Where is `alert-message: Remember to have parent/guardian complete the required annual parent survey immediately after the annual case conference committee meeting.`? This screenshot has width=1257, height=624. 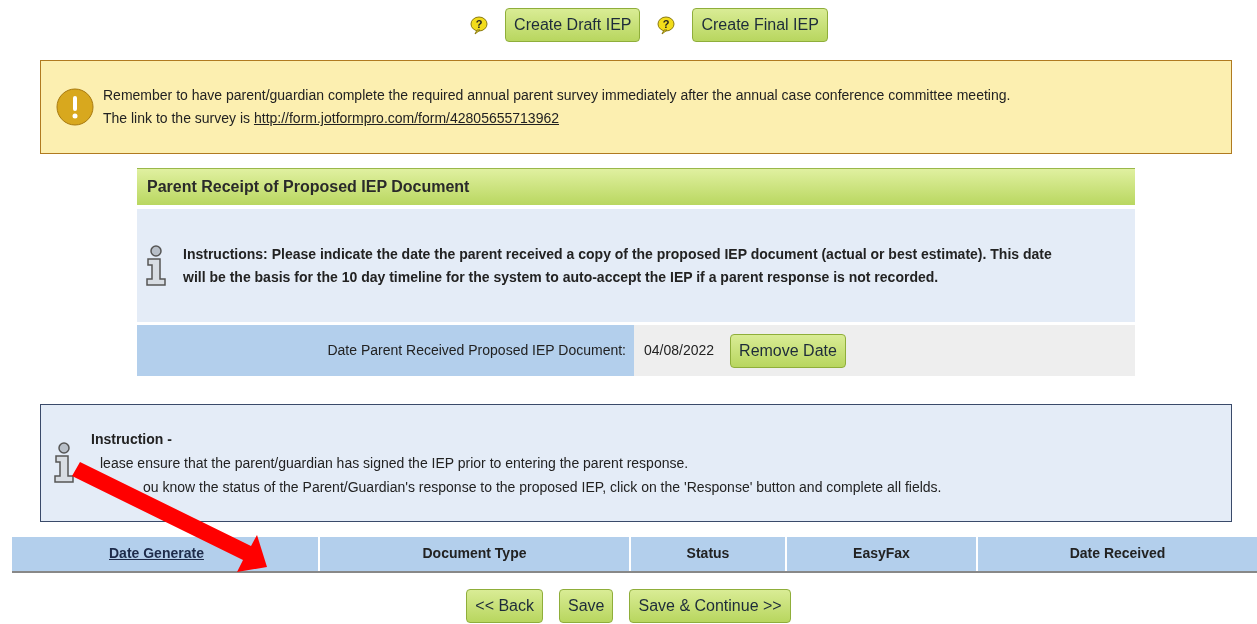 alert-message: Remember to have parent/guardian complete the required annual parent survey immediately after the annual case conference committee meeting. is located at coordinates (557, 95).